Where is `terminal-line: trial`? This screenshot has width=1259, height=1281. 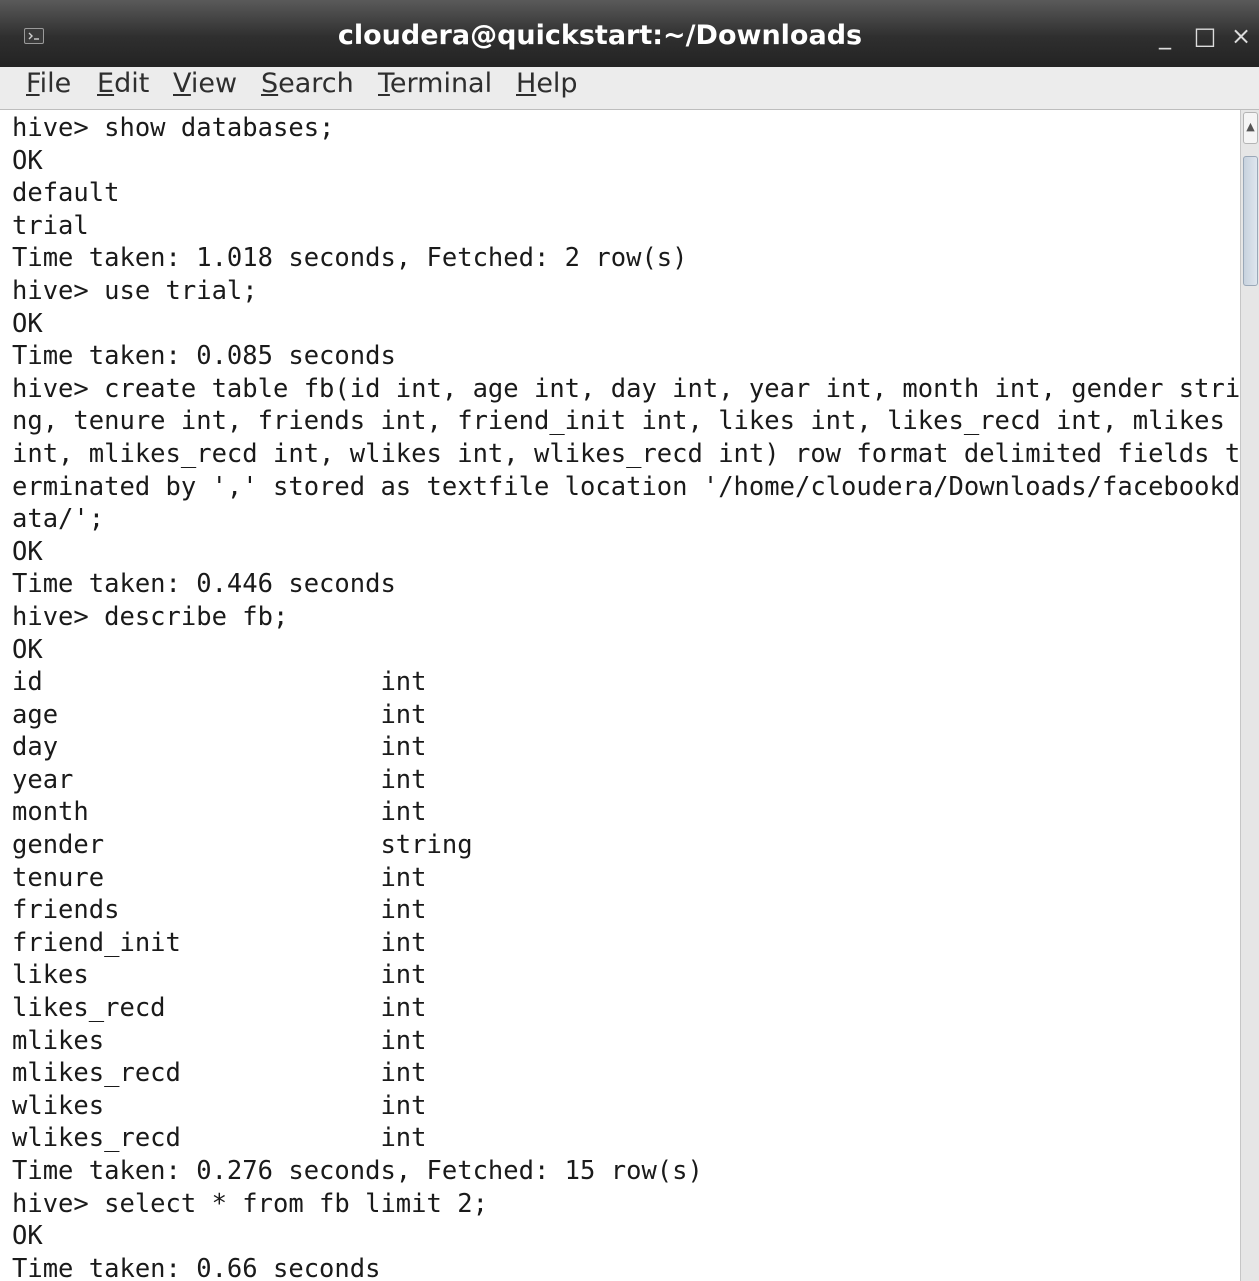 terminal-line: trial is located at coordinates (50, 225).